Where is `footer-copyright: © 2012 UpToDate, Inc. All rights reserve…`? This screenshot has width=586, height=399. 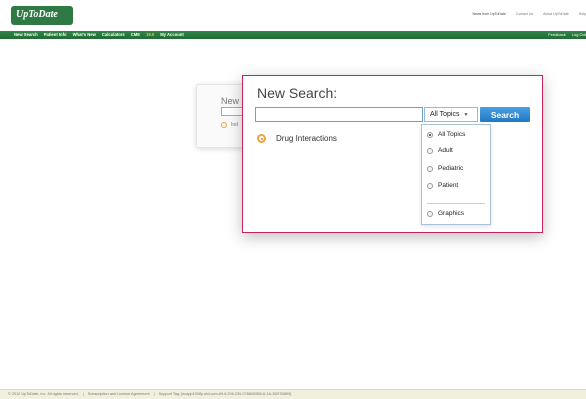 footer-copyright: © 2012 UpToDate, Inc. All rights reserve… is located at coordinates (43, 394).